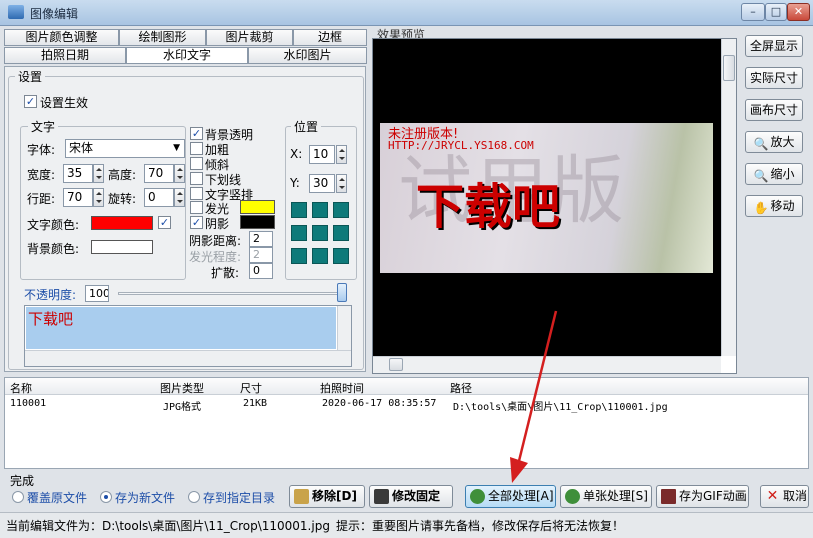 This screenshot has height=538, width=813. I want to click on tab-watermark-text: 水印文字, so click(187, 55).